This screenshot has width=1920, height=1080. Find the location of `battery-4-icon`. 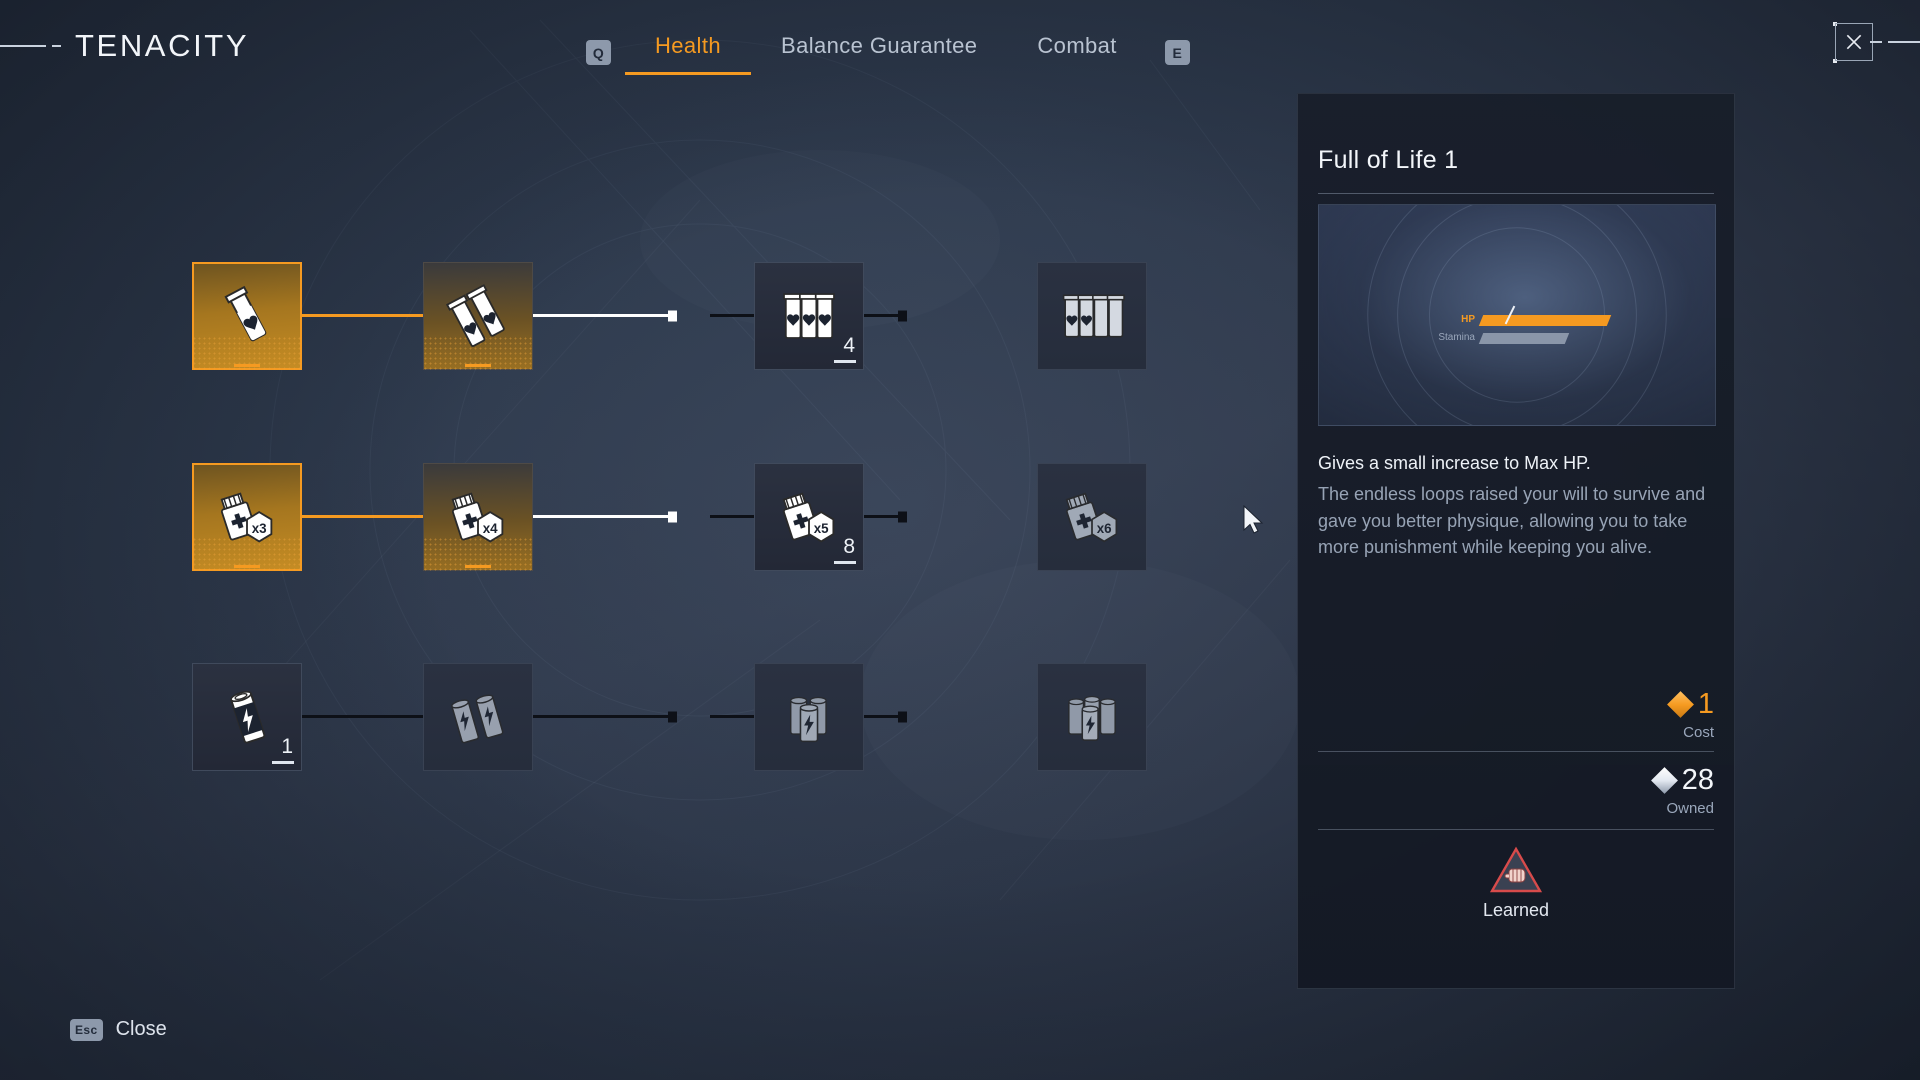

battery-4-icon is located at coordinates (1092, 717).